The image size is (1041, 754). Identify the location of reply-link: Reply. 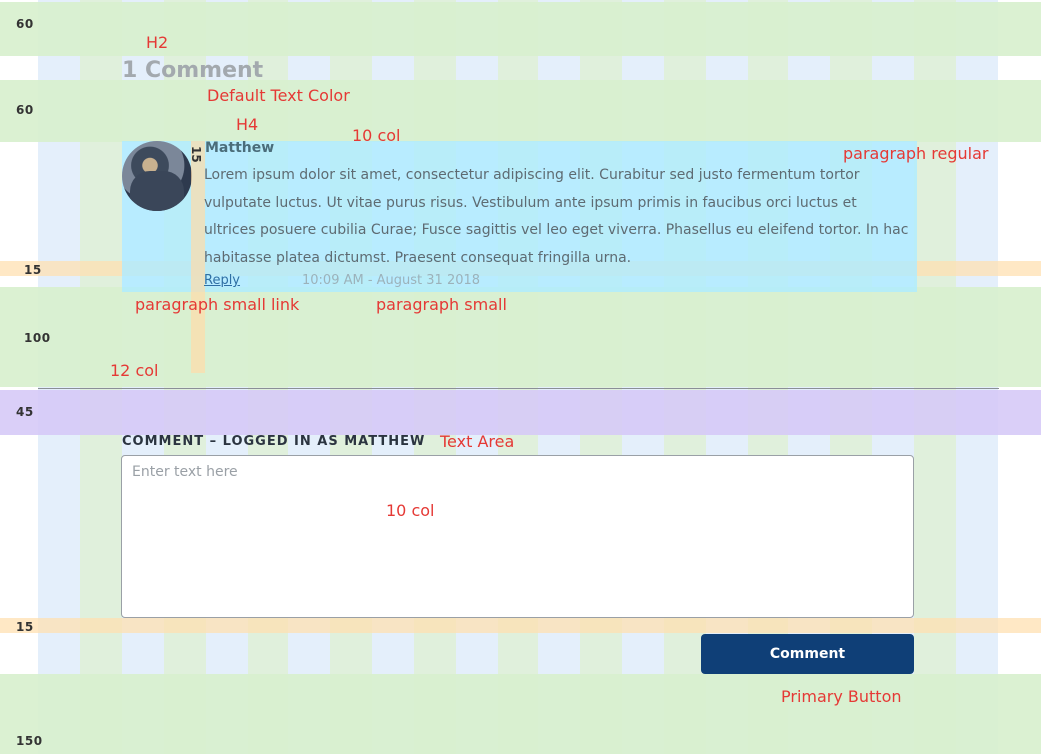
(222, 280).